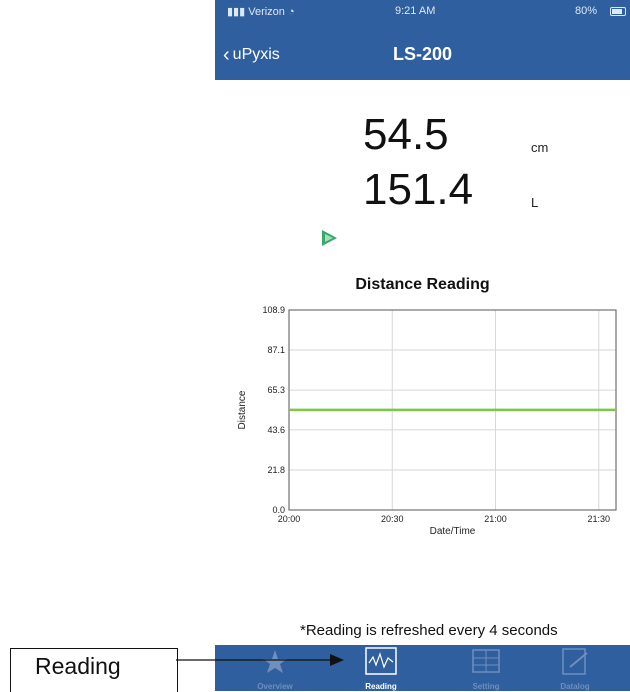  Describe the element at coordinates (422, 20) in the screenshot. I see `status-bar: ▮▮▮ Verizon ◔ 9:21 AM 80%` at that location.